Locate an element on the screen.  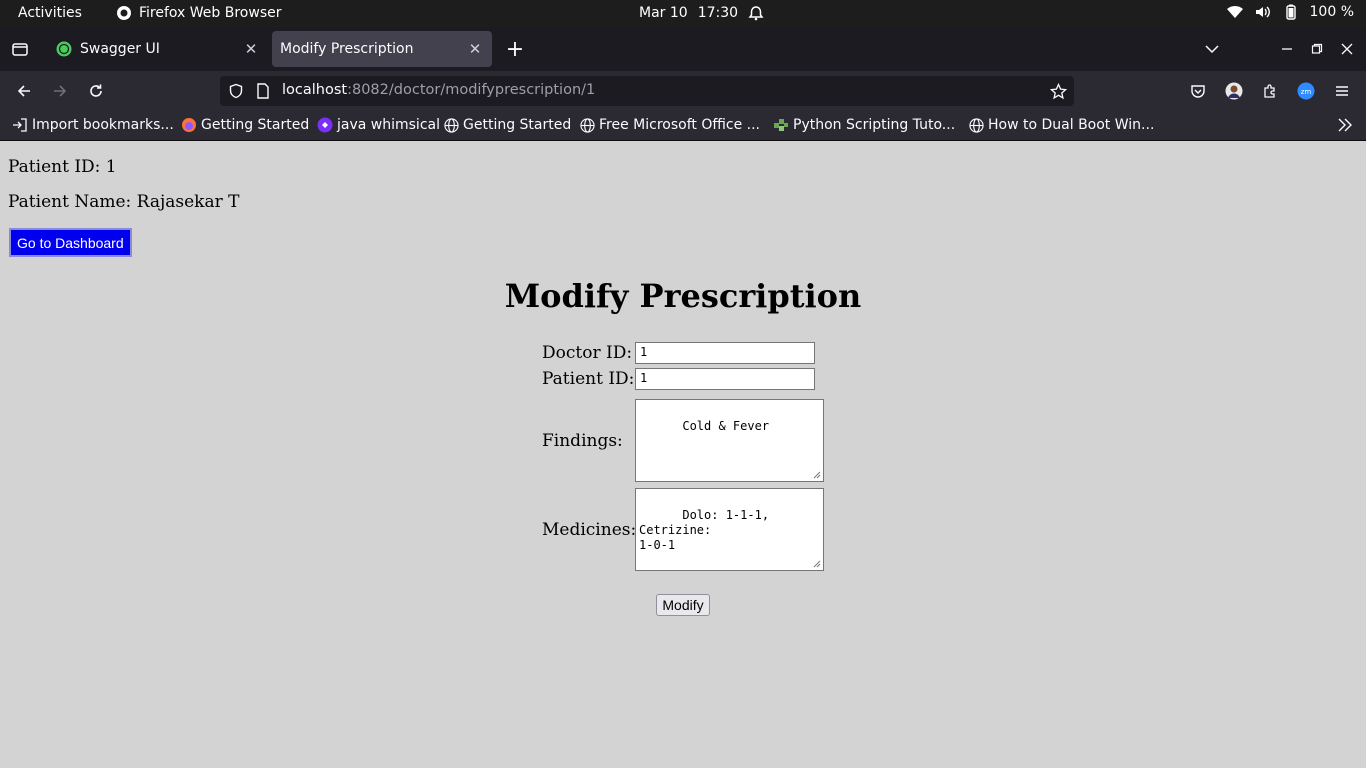
close-window-button is located at coordinates (1347, 49).